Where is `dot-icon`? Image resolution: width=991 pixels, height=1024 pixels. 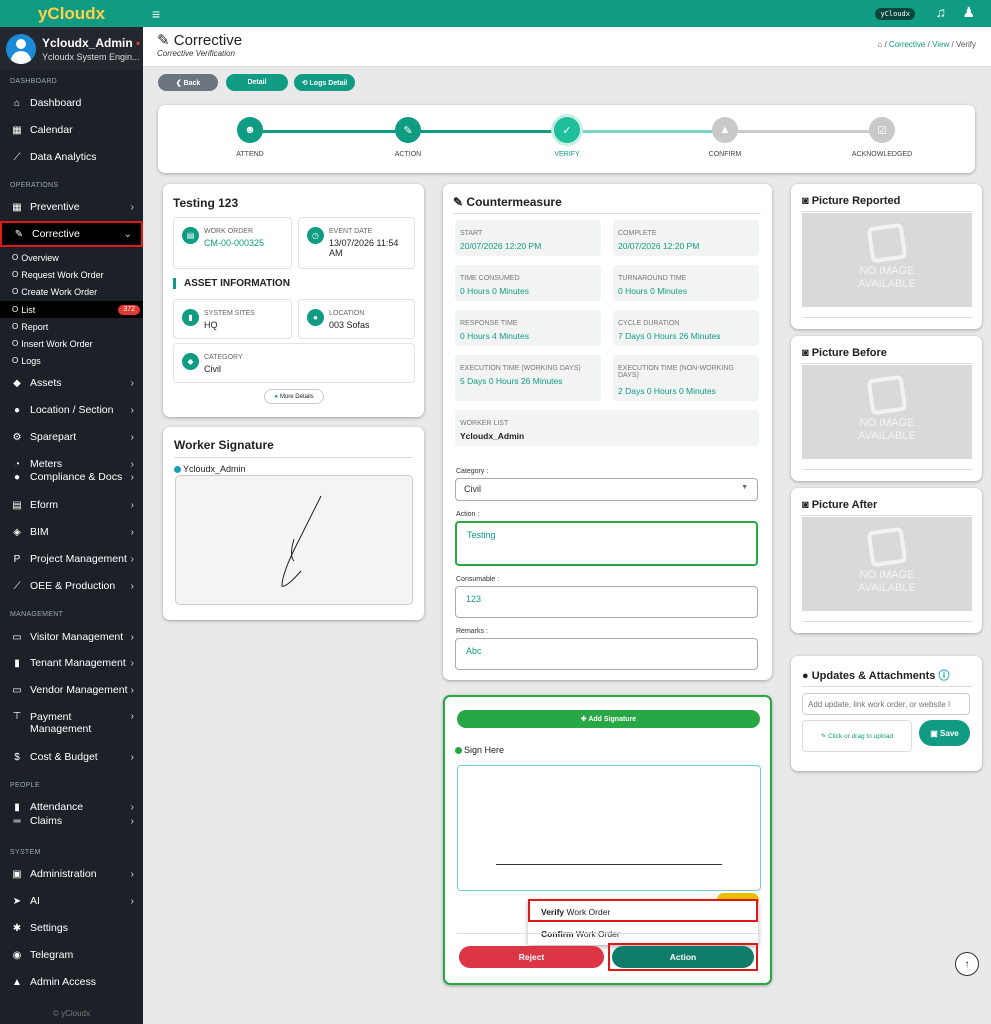
dot-icon is located at coordinates (177, 469).